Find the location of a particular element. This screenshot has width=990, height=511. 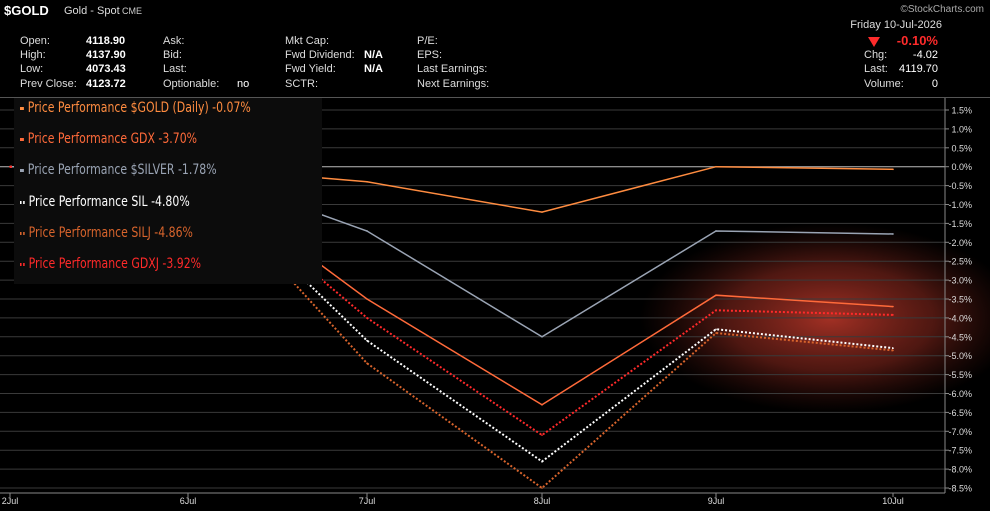

y-tick-label: -3.5% is located at coordinates (960, 300).